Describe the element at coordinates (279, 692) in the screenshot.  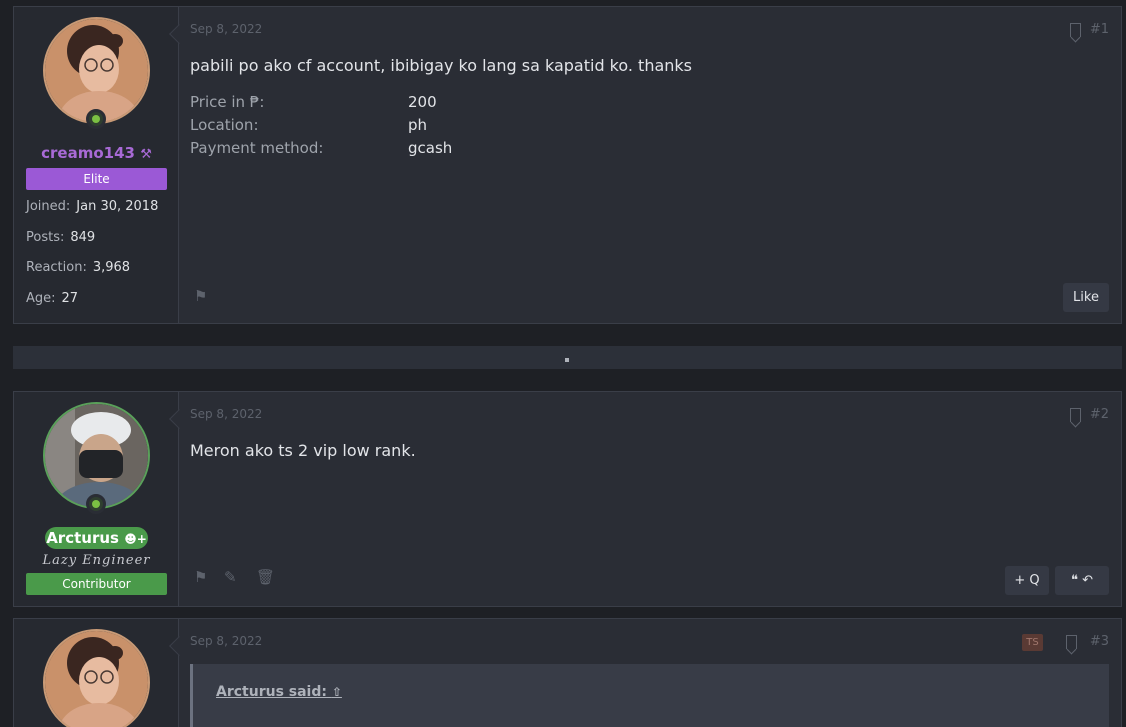
I see `quote-attribution: Arcturus said: ⇧` at that location.